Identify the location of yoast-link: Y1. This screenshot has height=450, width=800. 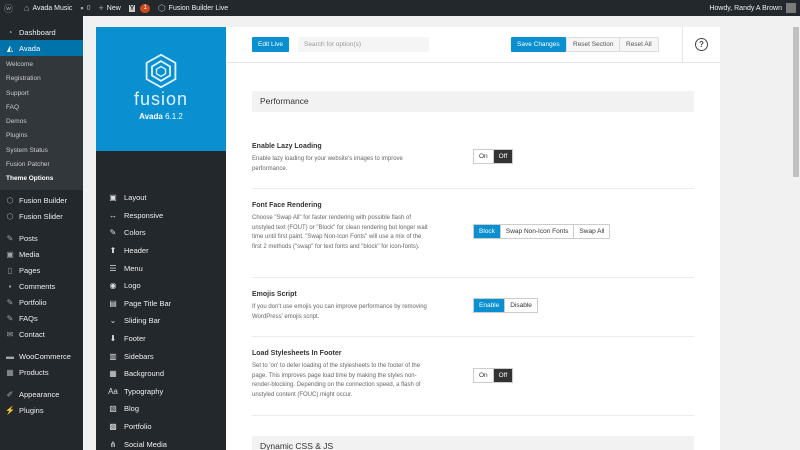
(139, 8).